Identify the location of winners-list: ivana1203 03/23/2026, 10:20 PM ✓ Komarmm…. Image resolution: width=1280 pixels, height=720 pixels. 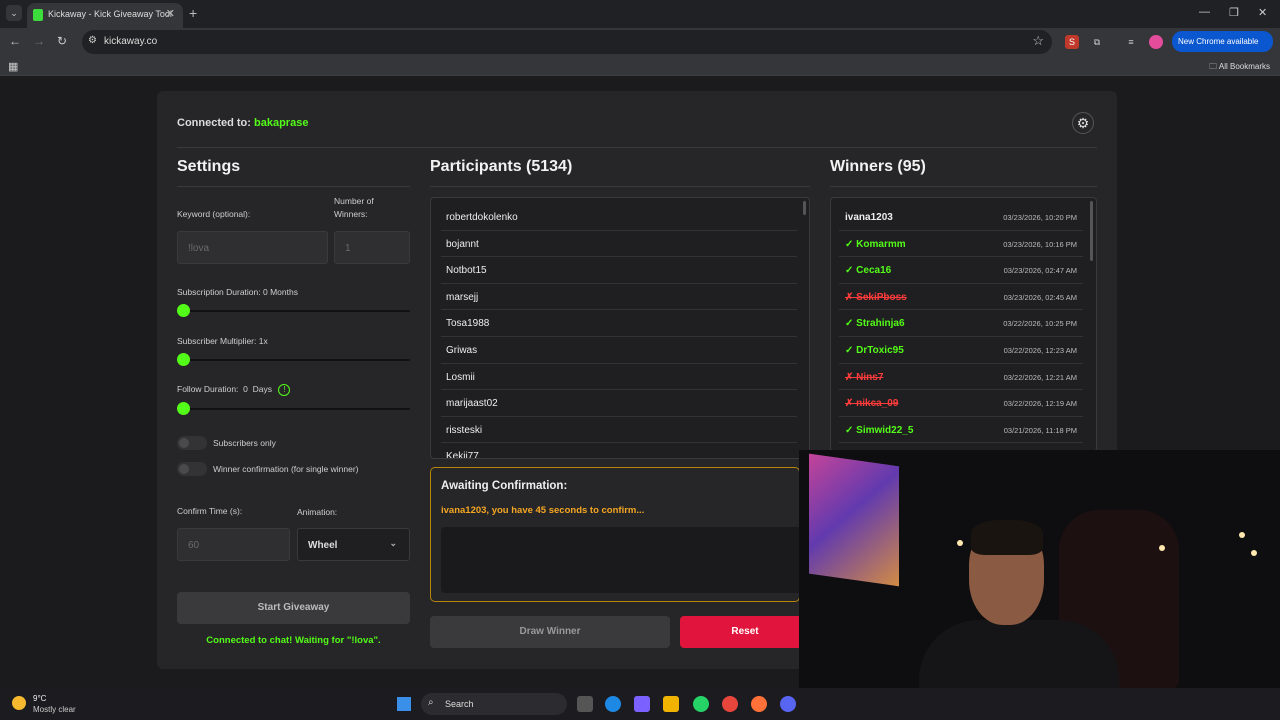
(963, 324).